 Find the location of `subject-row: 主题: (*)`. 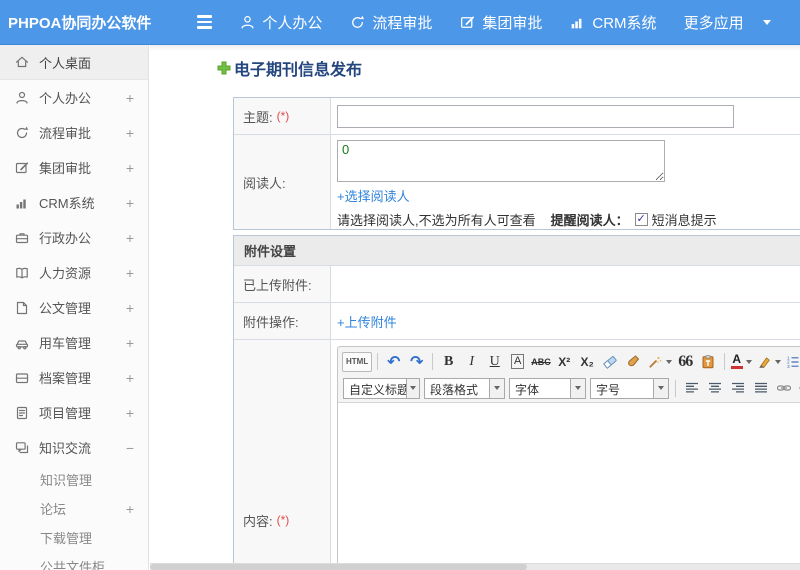

subject-row: 主题: (*) is located at coordinates (517, 116).